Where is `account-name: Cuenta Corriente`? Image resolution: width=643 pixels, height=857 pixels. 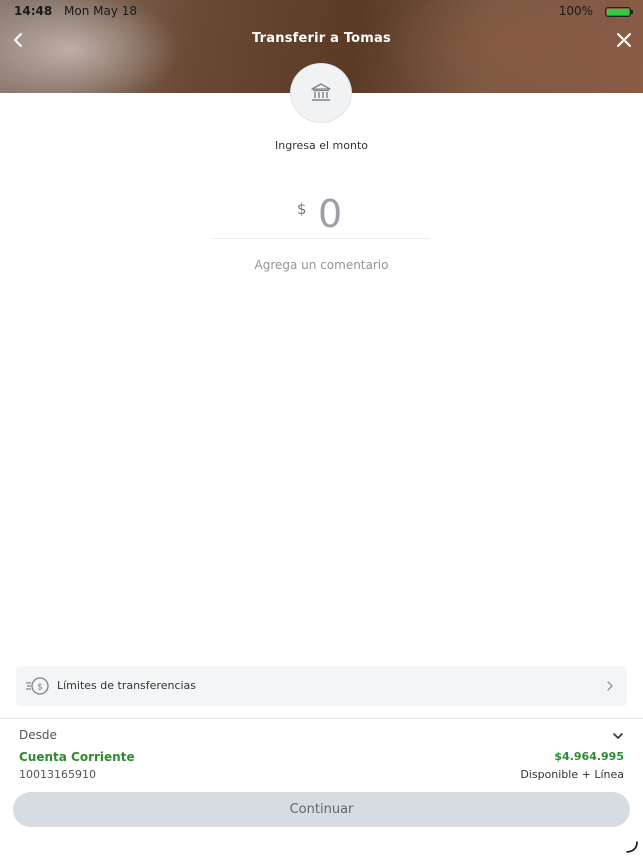 account-name: Cuenta Corriente is located at coordinates (77, 757).